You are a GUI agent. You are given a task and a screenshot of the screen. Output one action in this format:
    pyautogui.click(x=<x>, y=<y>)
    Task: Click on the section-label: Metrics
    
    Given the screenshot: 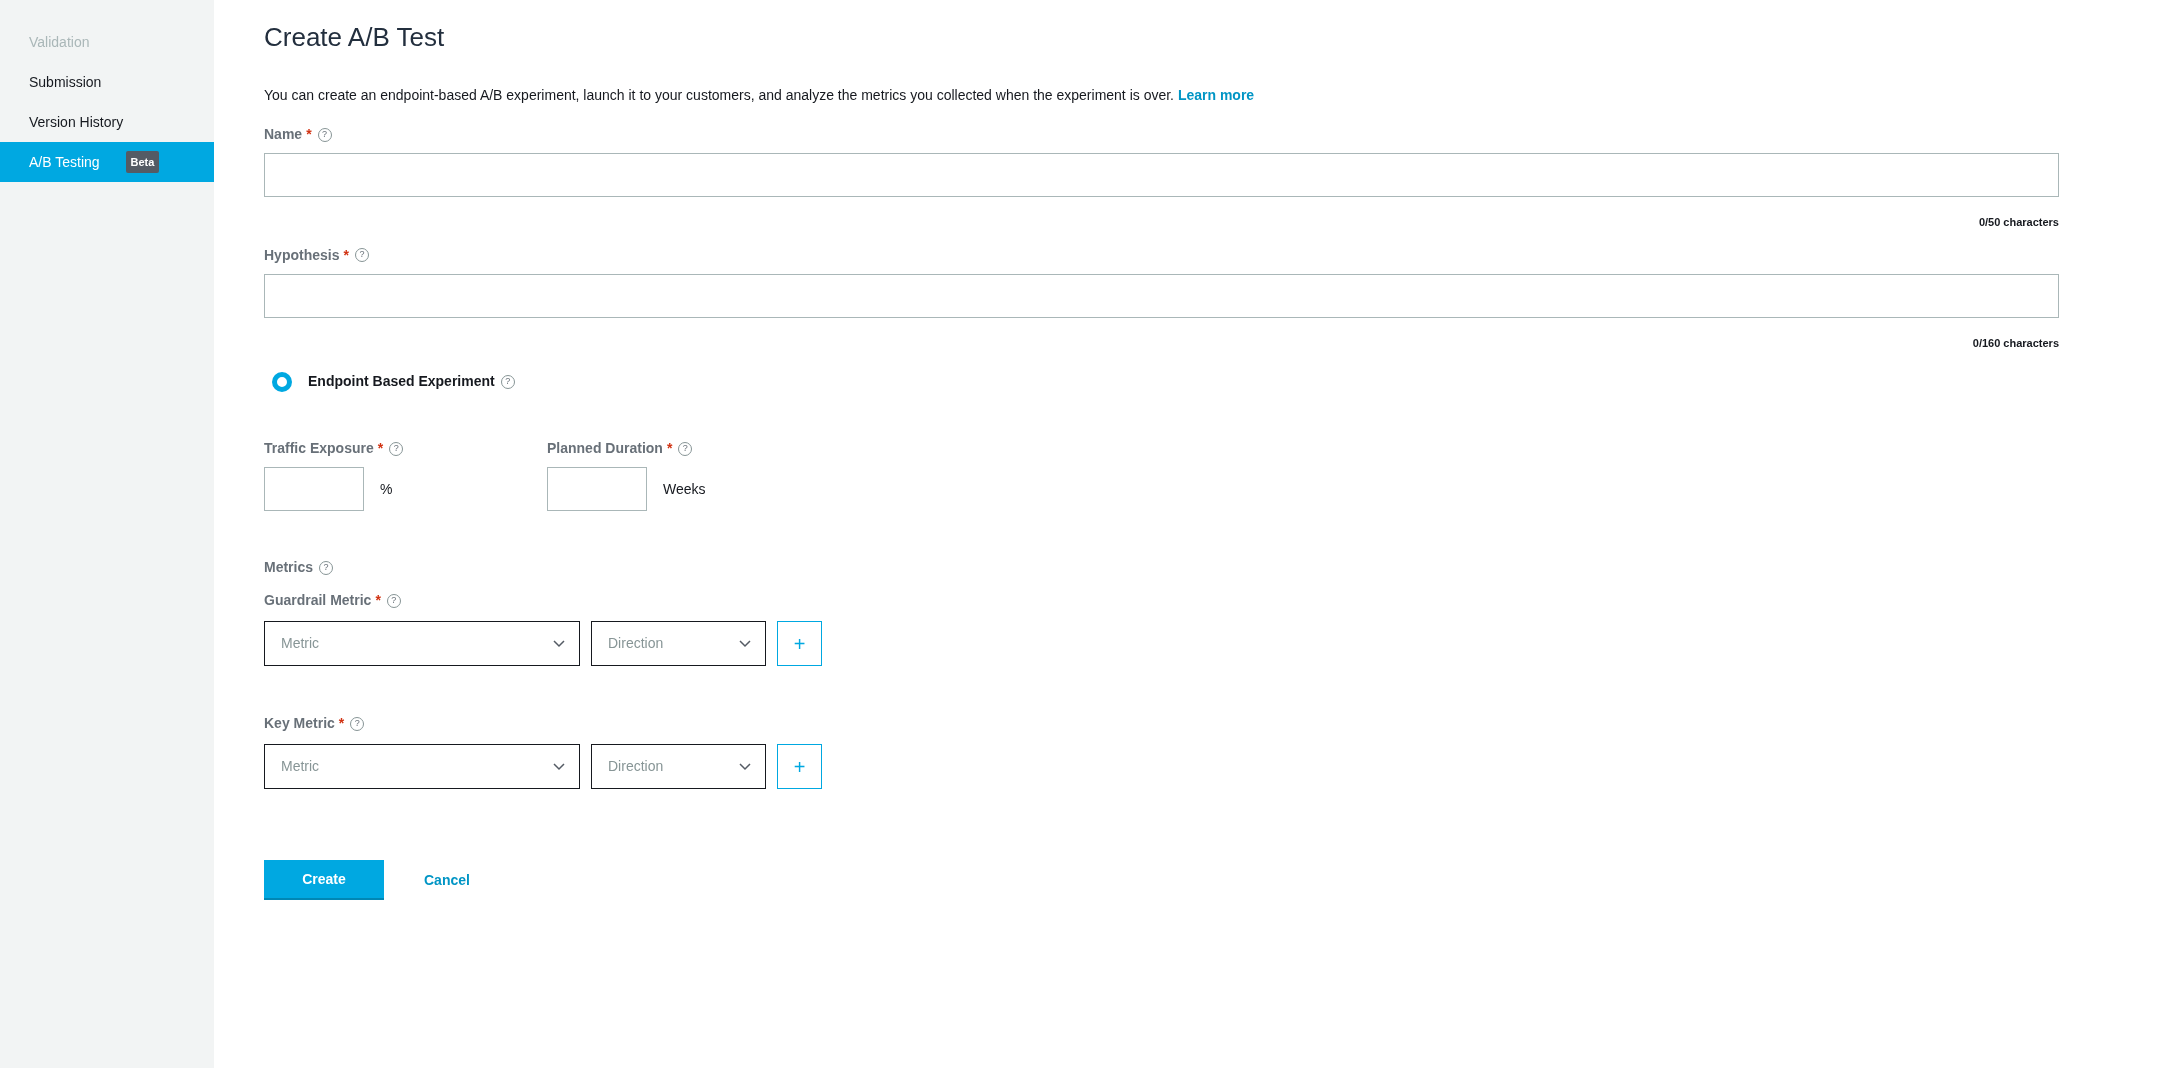 What is the action you would take?
    pyautogui.click(x=289, y=568)
    